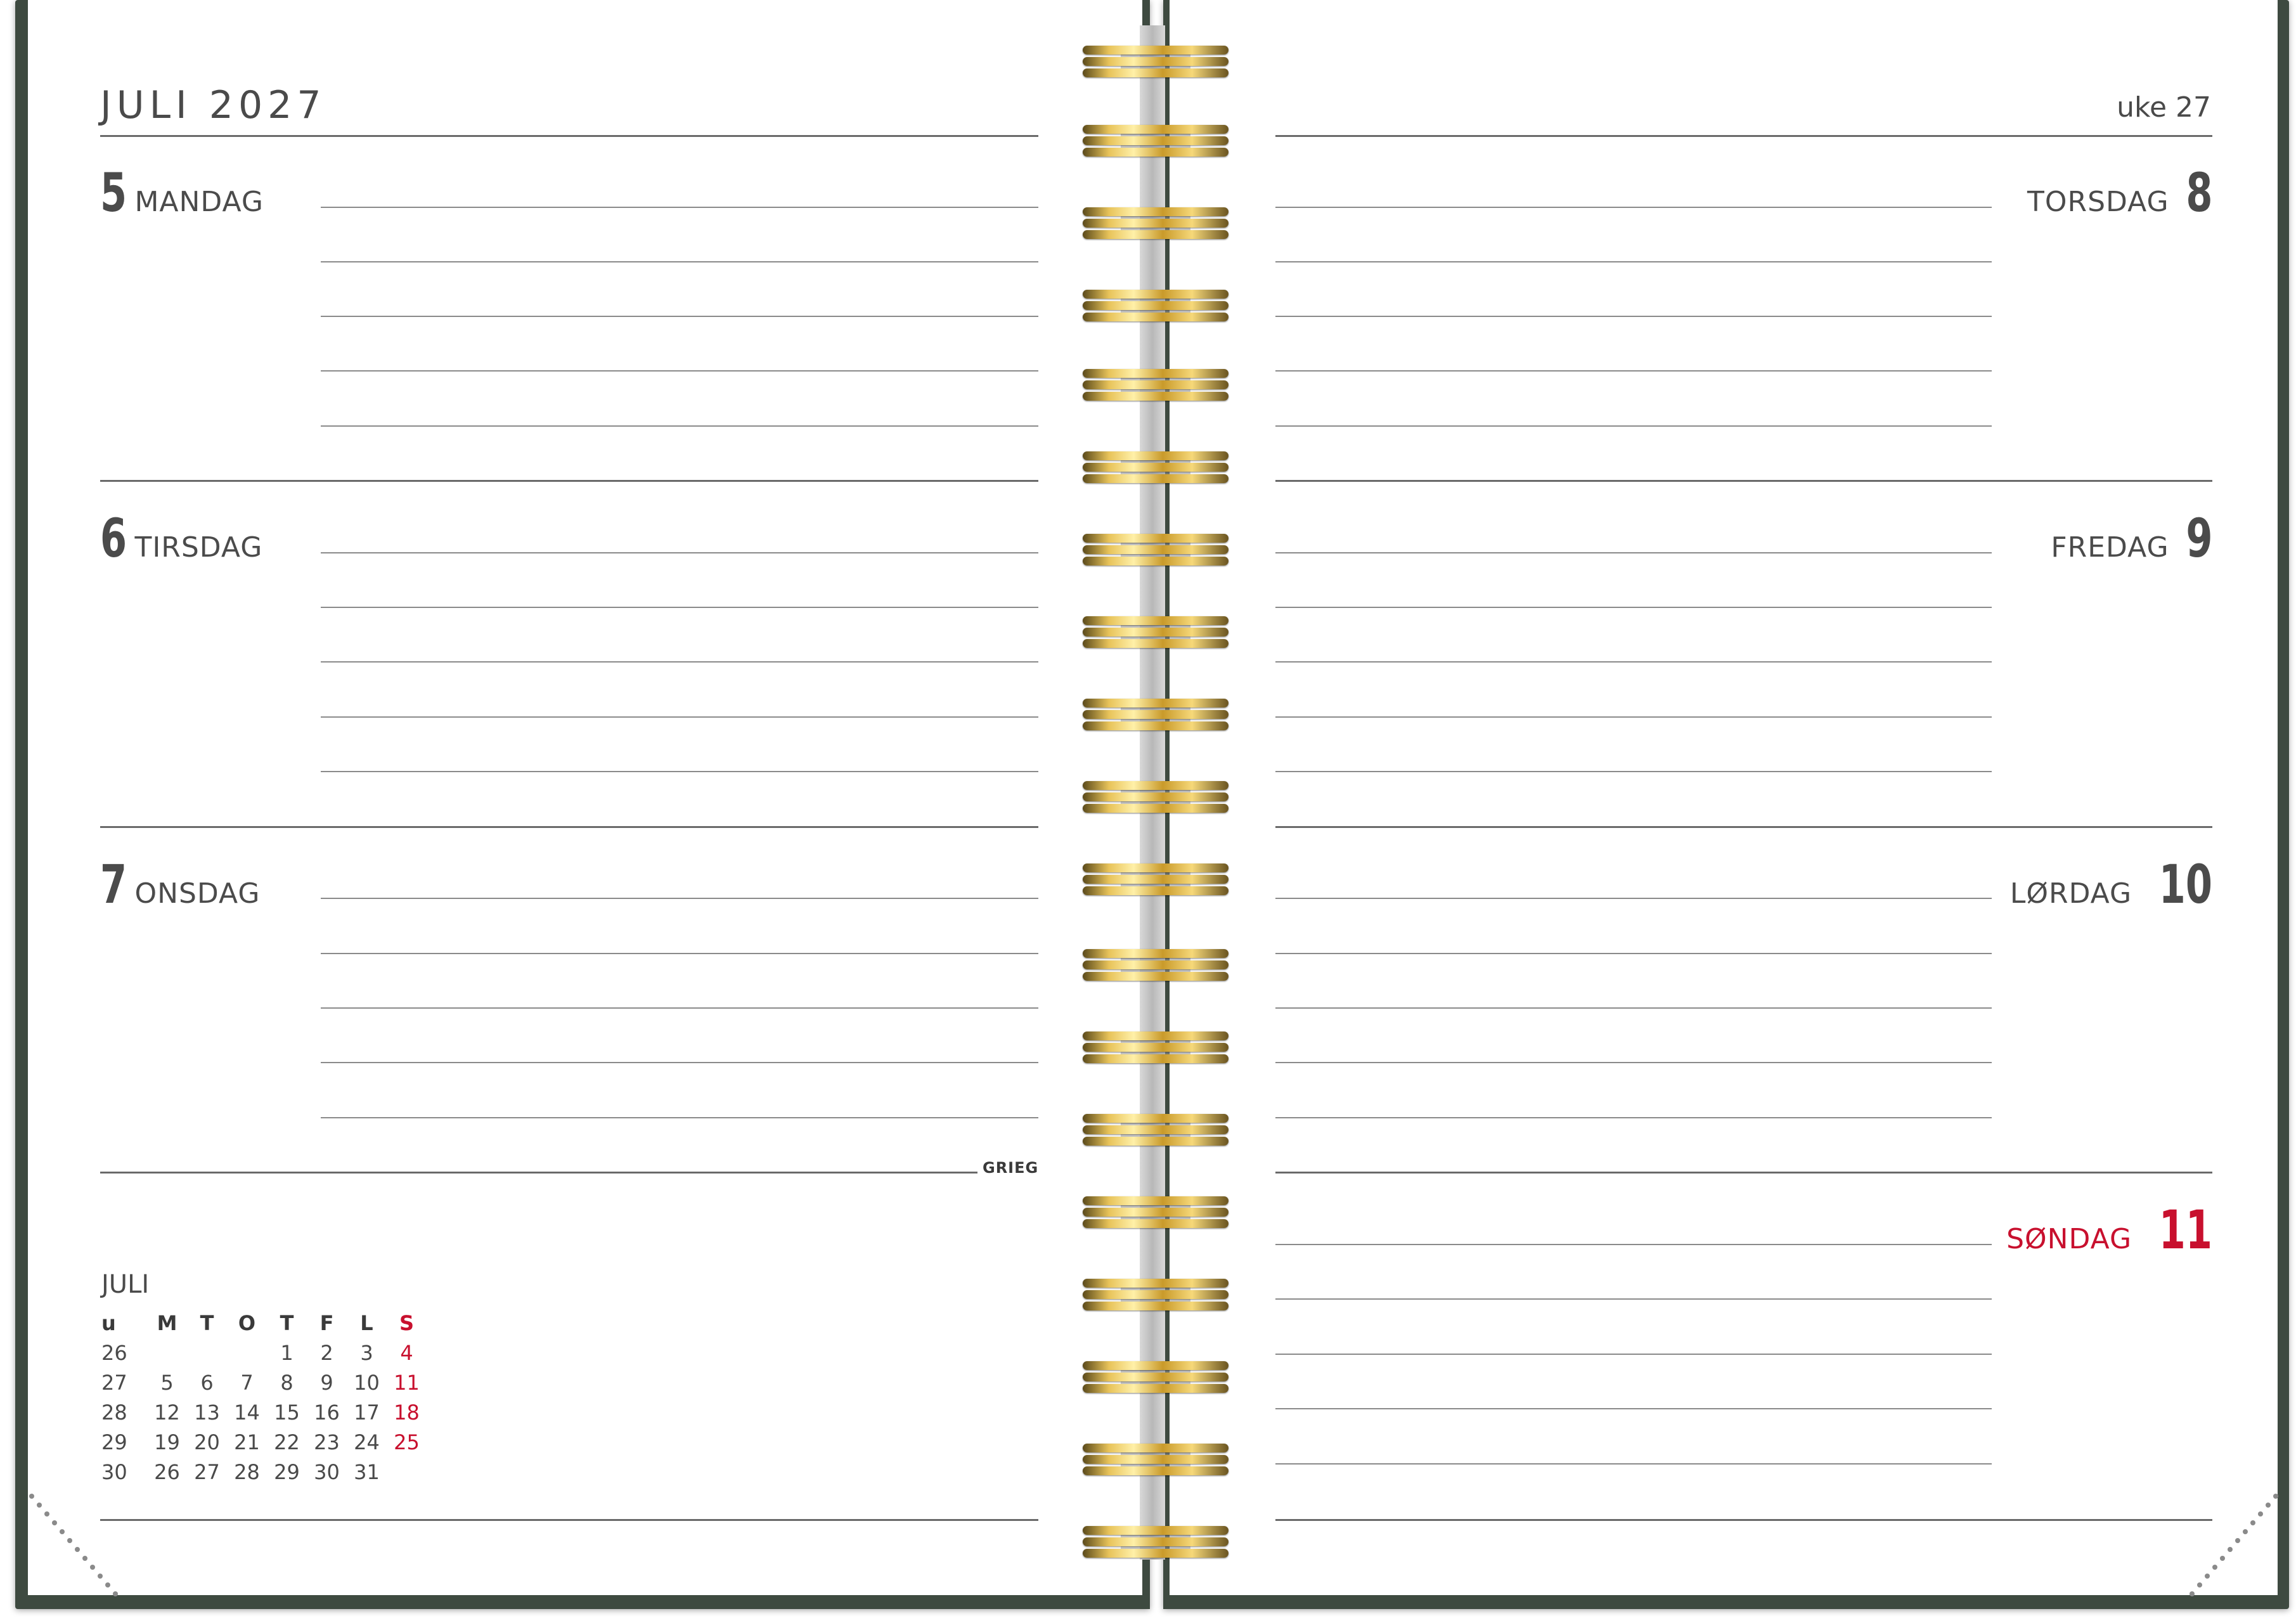 Image resolution: width=2296 pixels, height=1623 pixels. What do you see at coordinates (407, 1472) in the screenshot?
I see `calendar-date-sunday` at bounding box center [407, 1472].